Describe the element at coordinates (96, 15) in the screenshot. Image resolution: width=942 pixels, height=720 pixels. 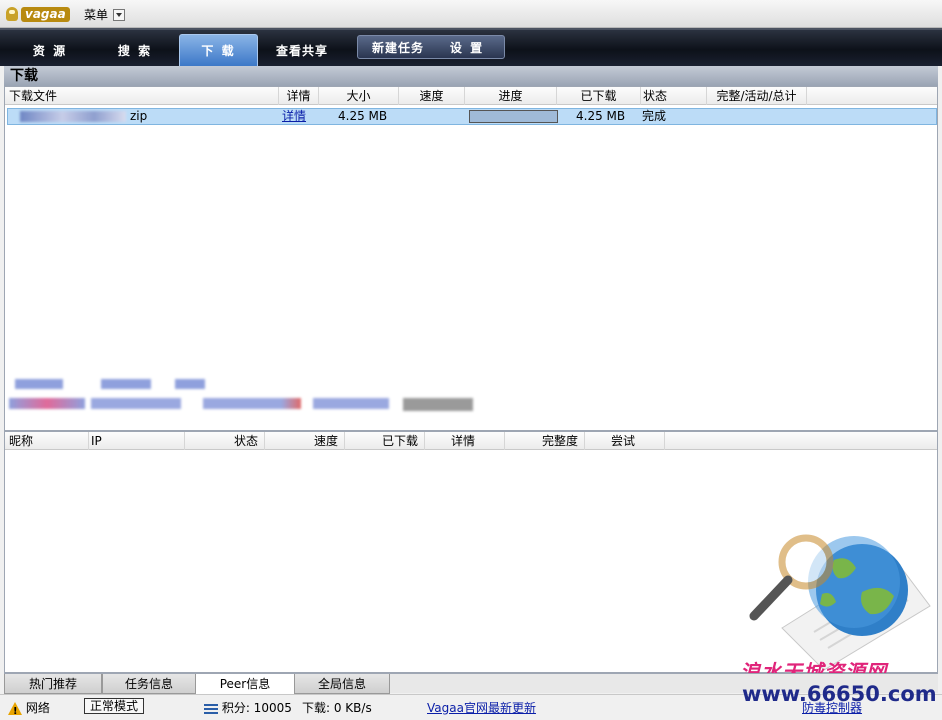
I see `main-menu-label: 菜单` at that location.